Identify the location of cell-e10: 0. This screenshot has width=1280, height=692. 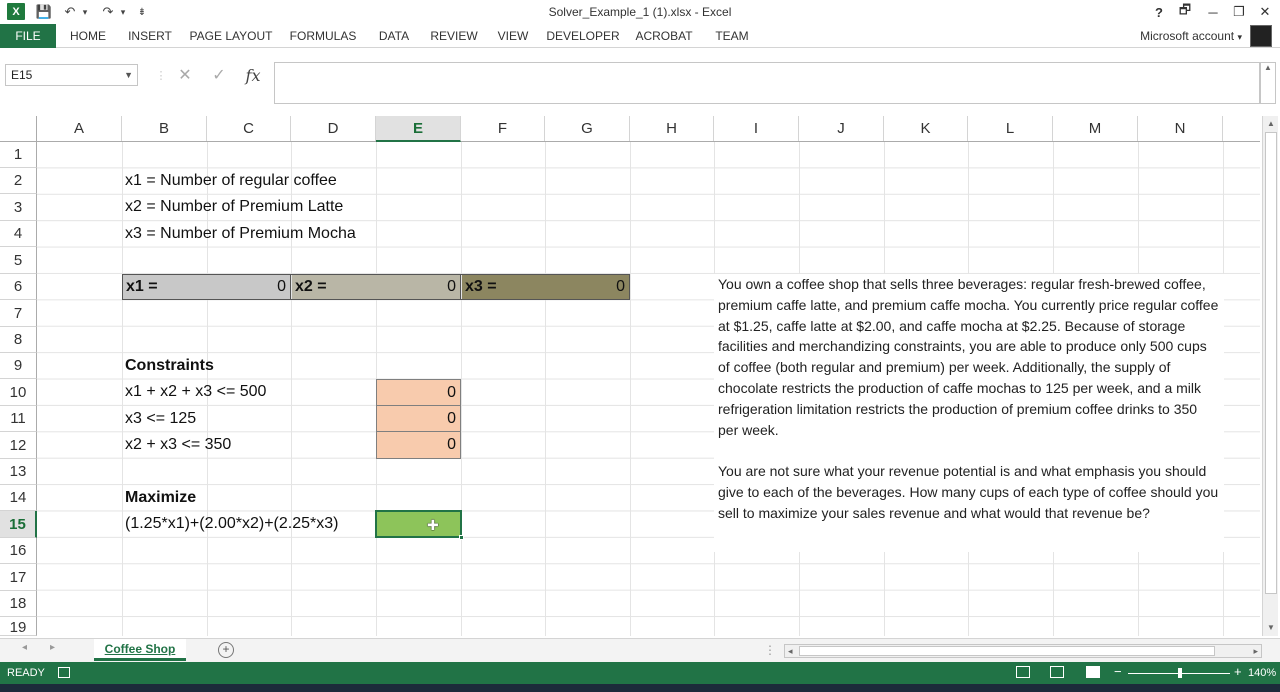
(418, 392).